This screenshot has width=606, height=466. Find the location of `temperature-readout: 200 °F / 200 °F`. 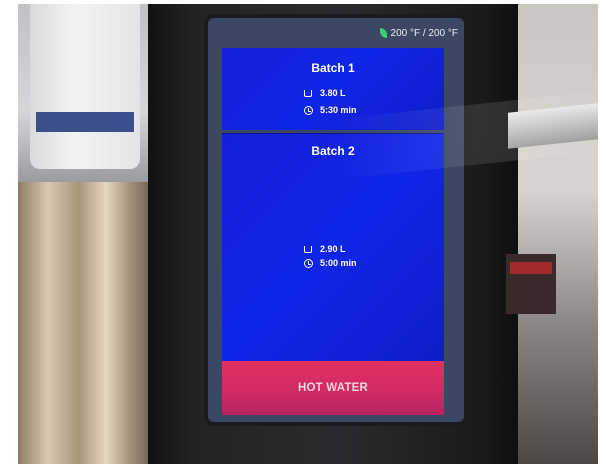

temperature-readout: 200 °F / 200 °F is located at coordinates (424, 33).